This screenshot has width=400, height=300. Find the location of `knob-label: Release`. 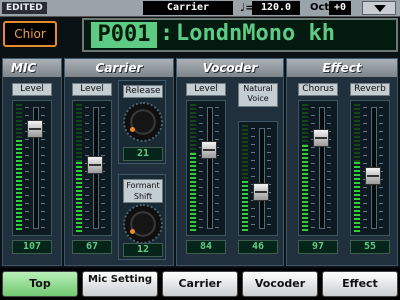

knob-label: Release is located at coordinates (143, 91).